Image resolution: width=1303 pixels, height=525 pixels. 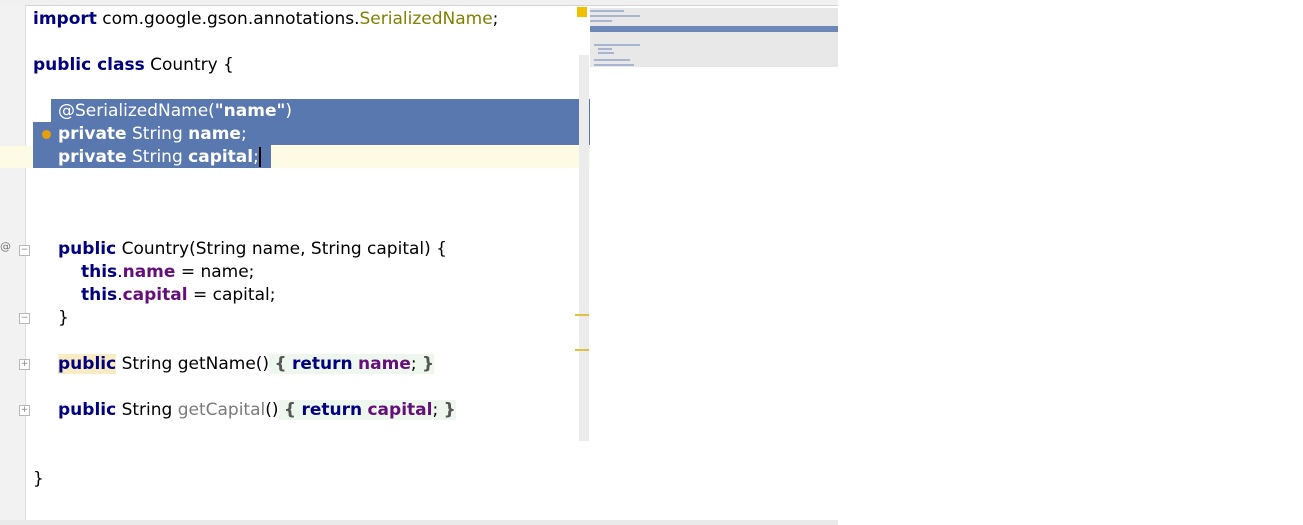 I want to click on inspection-status-icon, so click(x=582, y=12).